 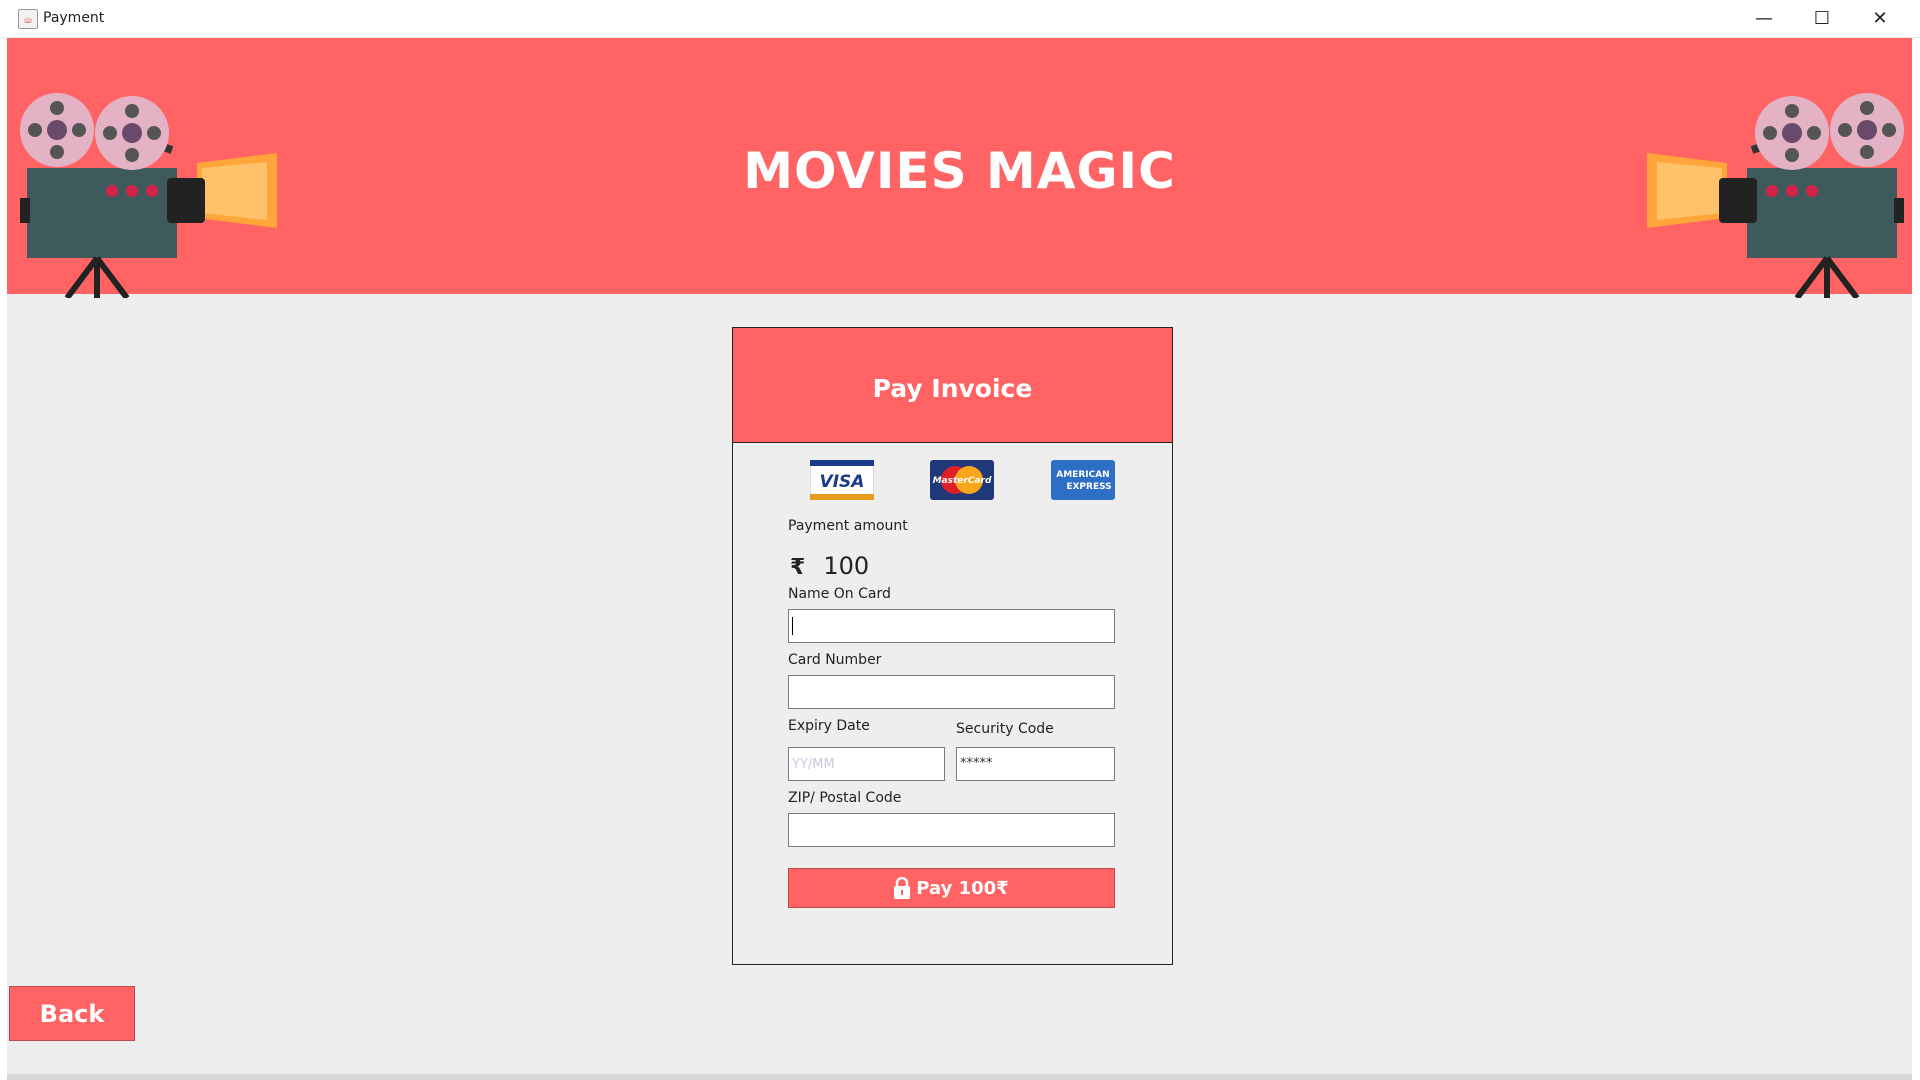 I want to click on security-code-label: Security Code, so click(x=1005, y=729).